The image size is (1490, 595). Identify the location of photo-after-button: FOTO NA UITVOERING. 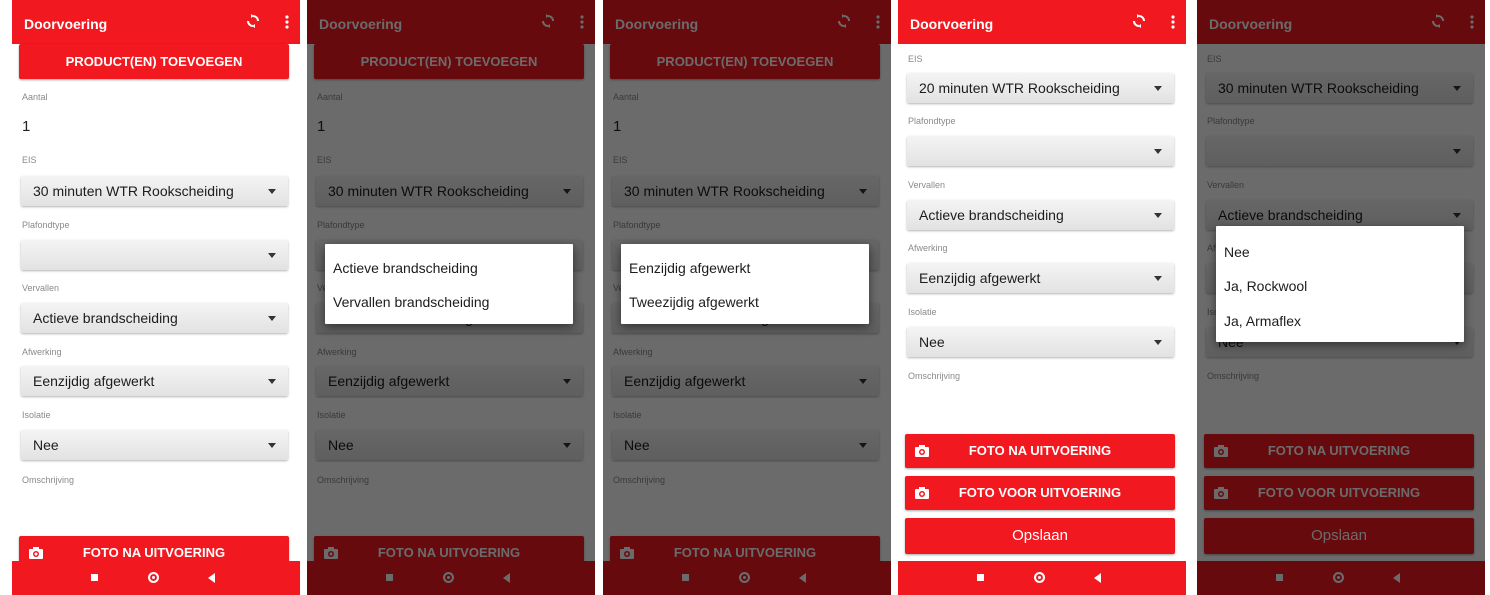
(1040, 451).